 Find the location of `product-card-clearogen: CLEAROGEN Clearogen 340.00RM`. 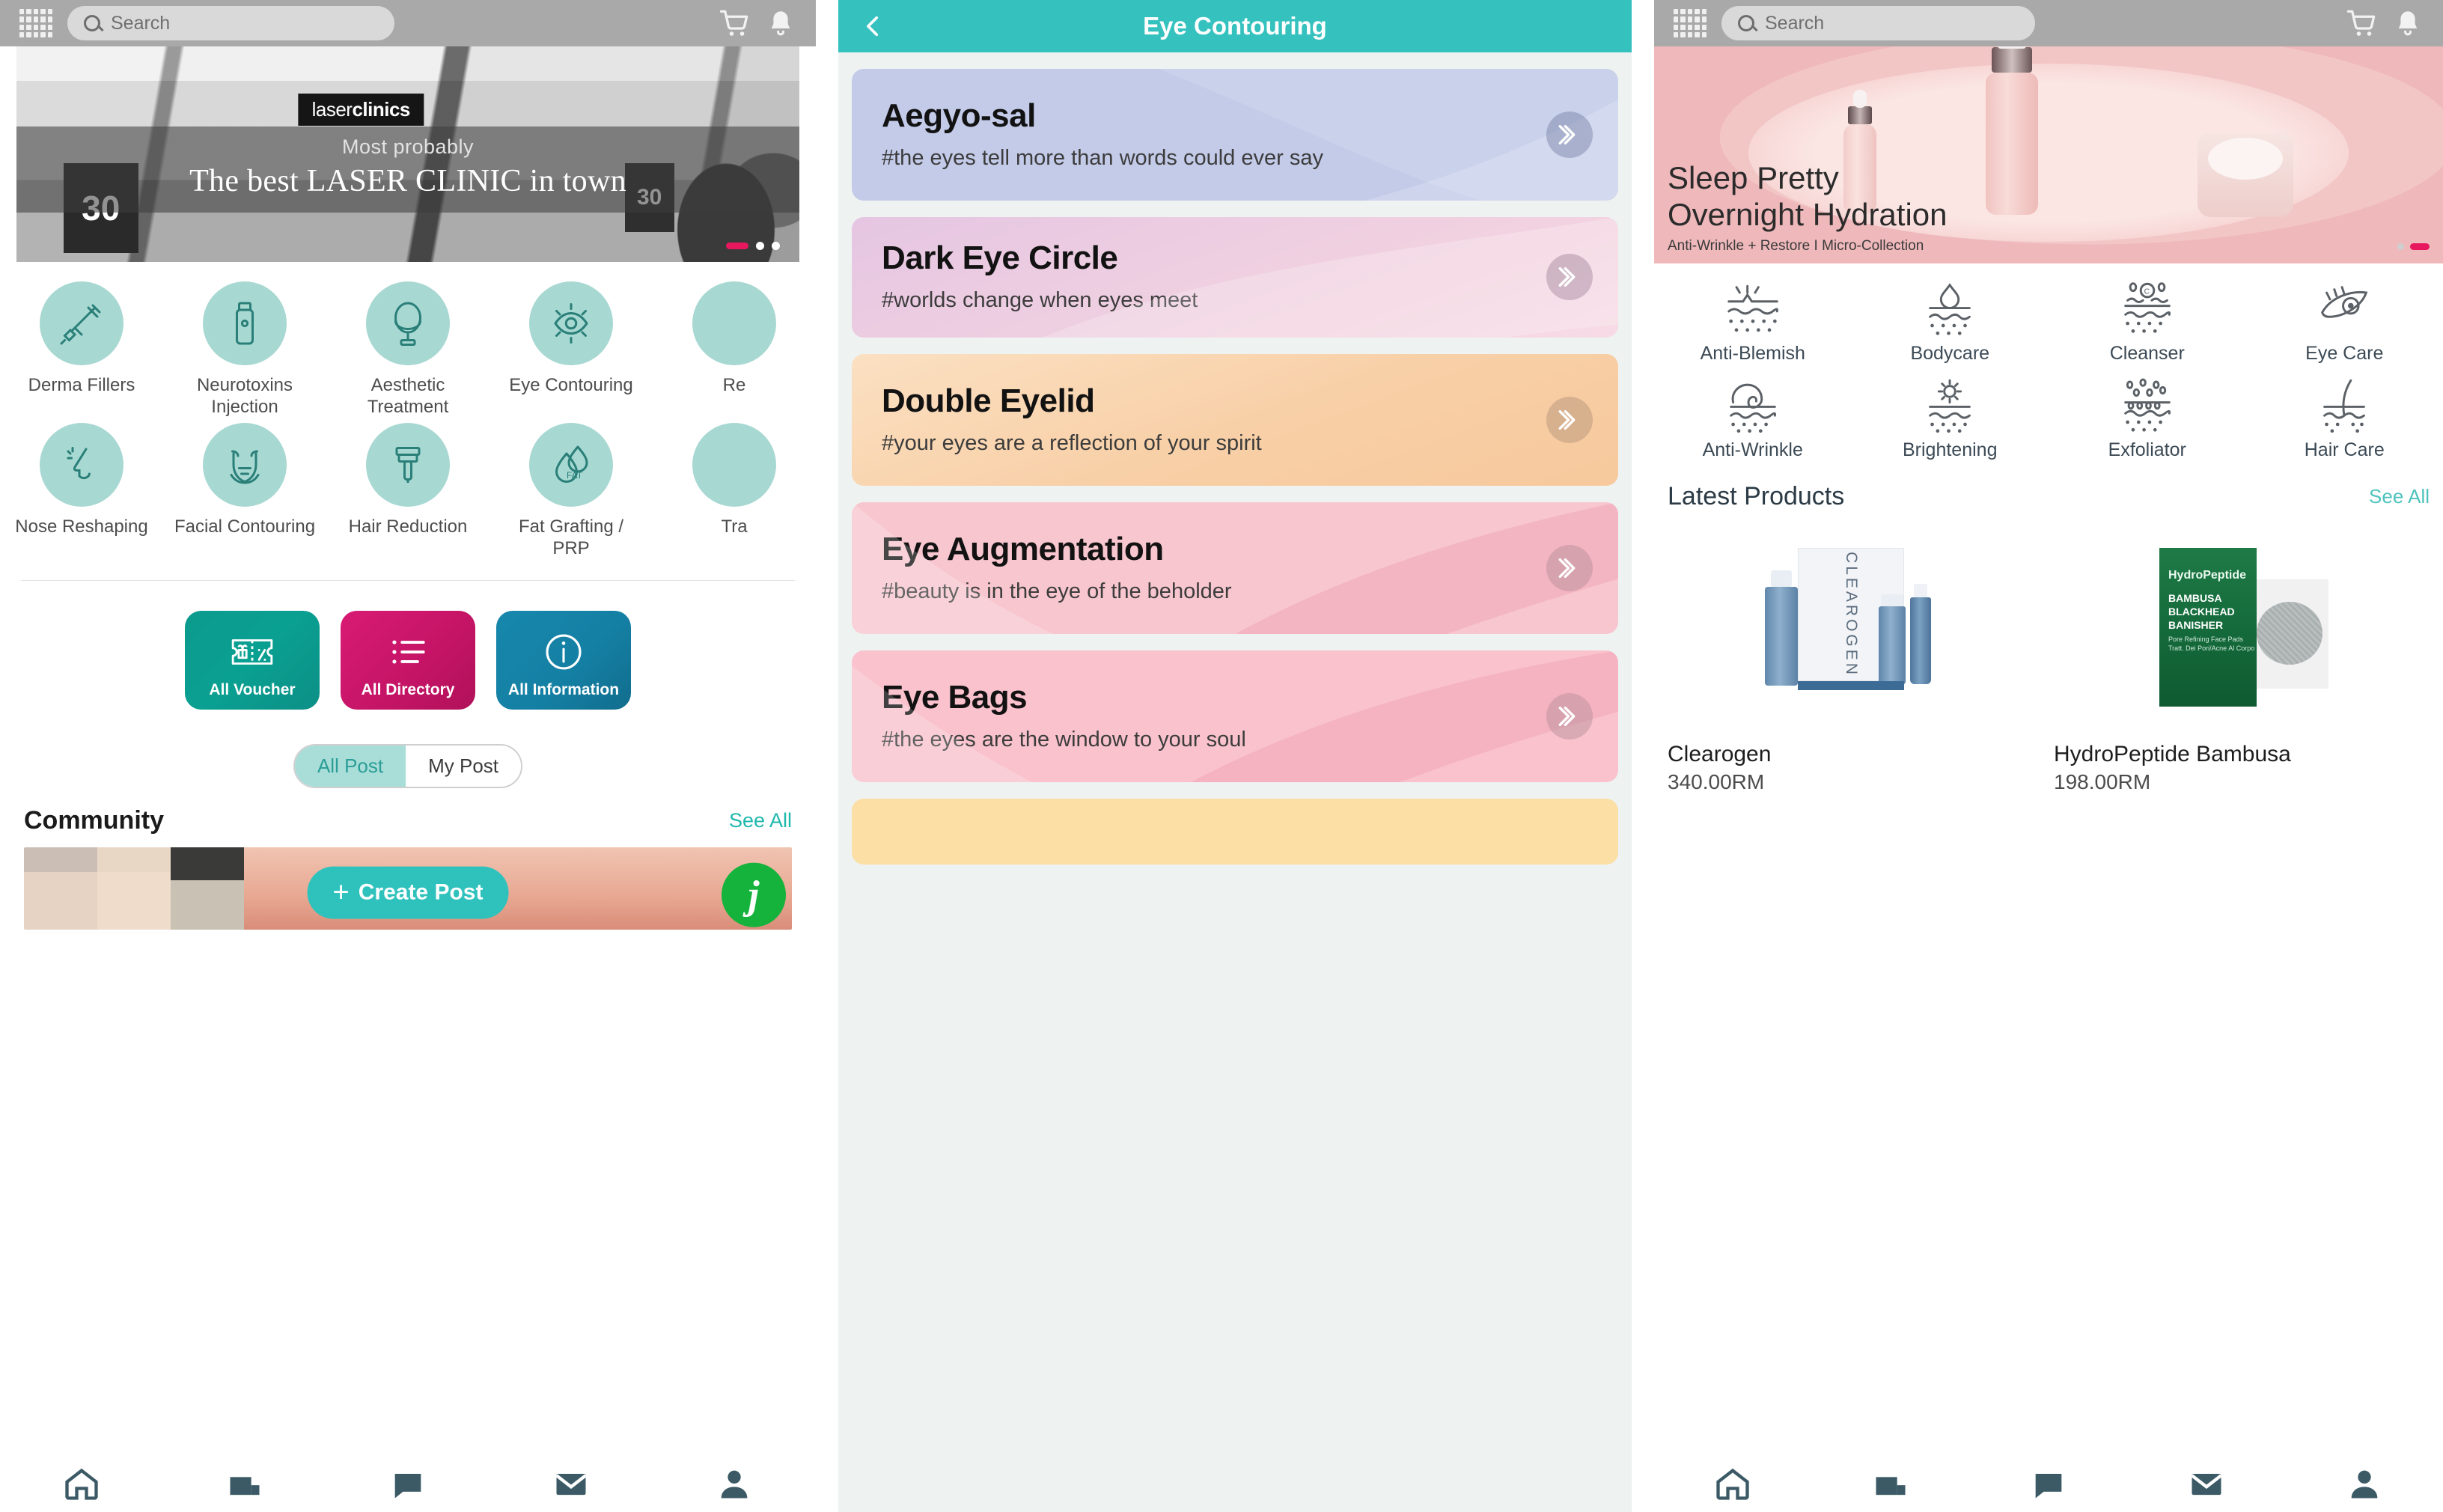

product-card-clearogen: CLEAROGEN Clearogen 340.00RM is located at coordinates (1855, 659).